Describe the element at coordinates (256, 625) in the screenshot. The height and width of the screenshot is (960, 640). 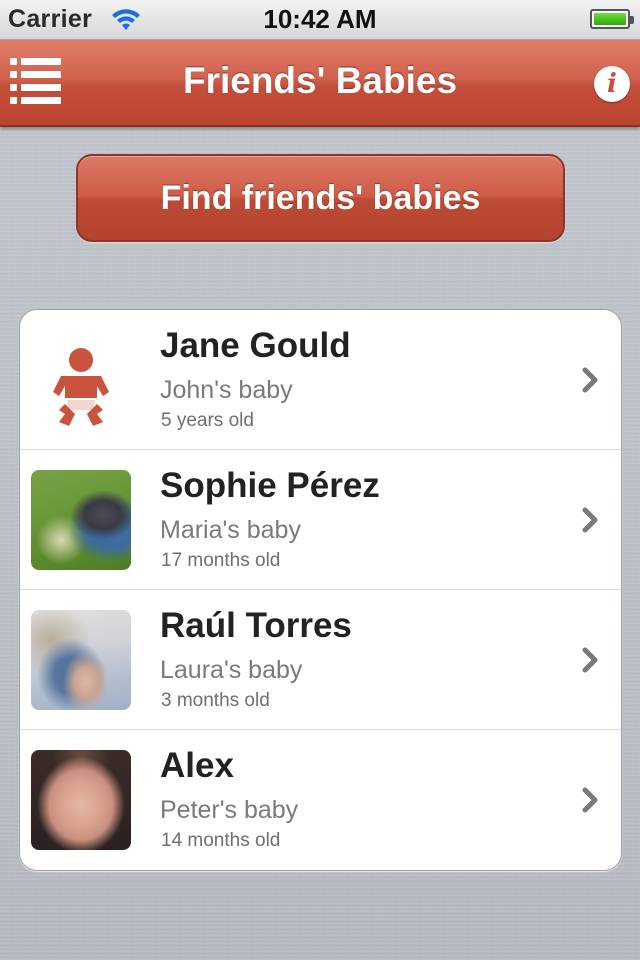
I see `baby-name: Raúl Torres` at that location.